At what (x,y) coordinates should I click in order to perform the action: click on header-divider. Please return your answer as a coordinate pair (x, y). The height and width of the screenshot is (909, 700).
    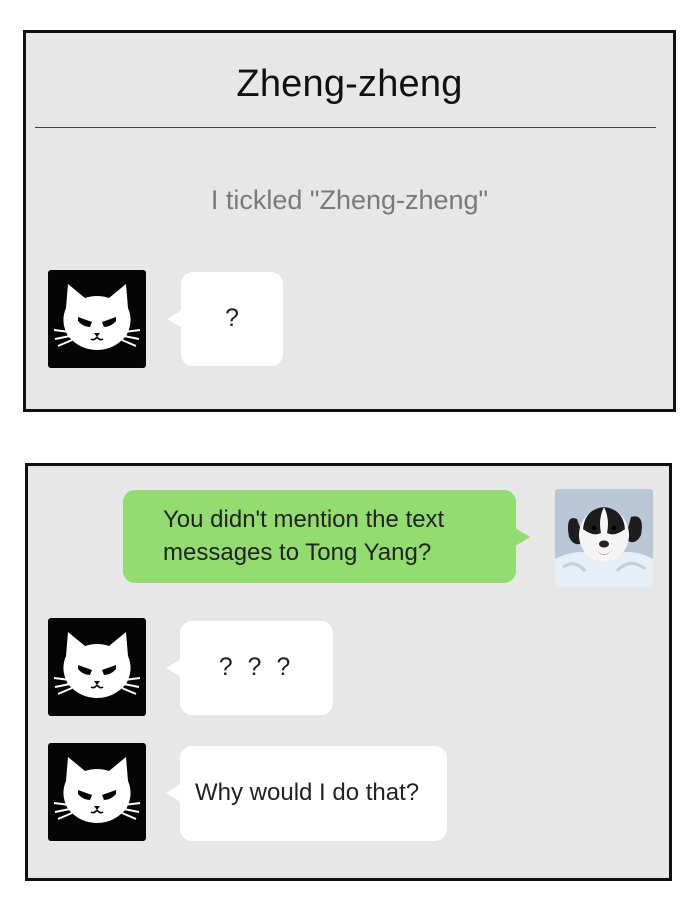
    Looking at the image, I should click on (345, 127).